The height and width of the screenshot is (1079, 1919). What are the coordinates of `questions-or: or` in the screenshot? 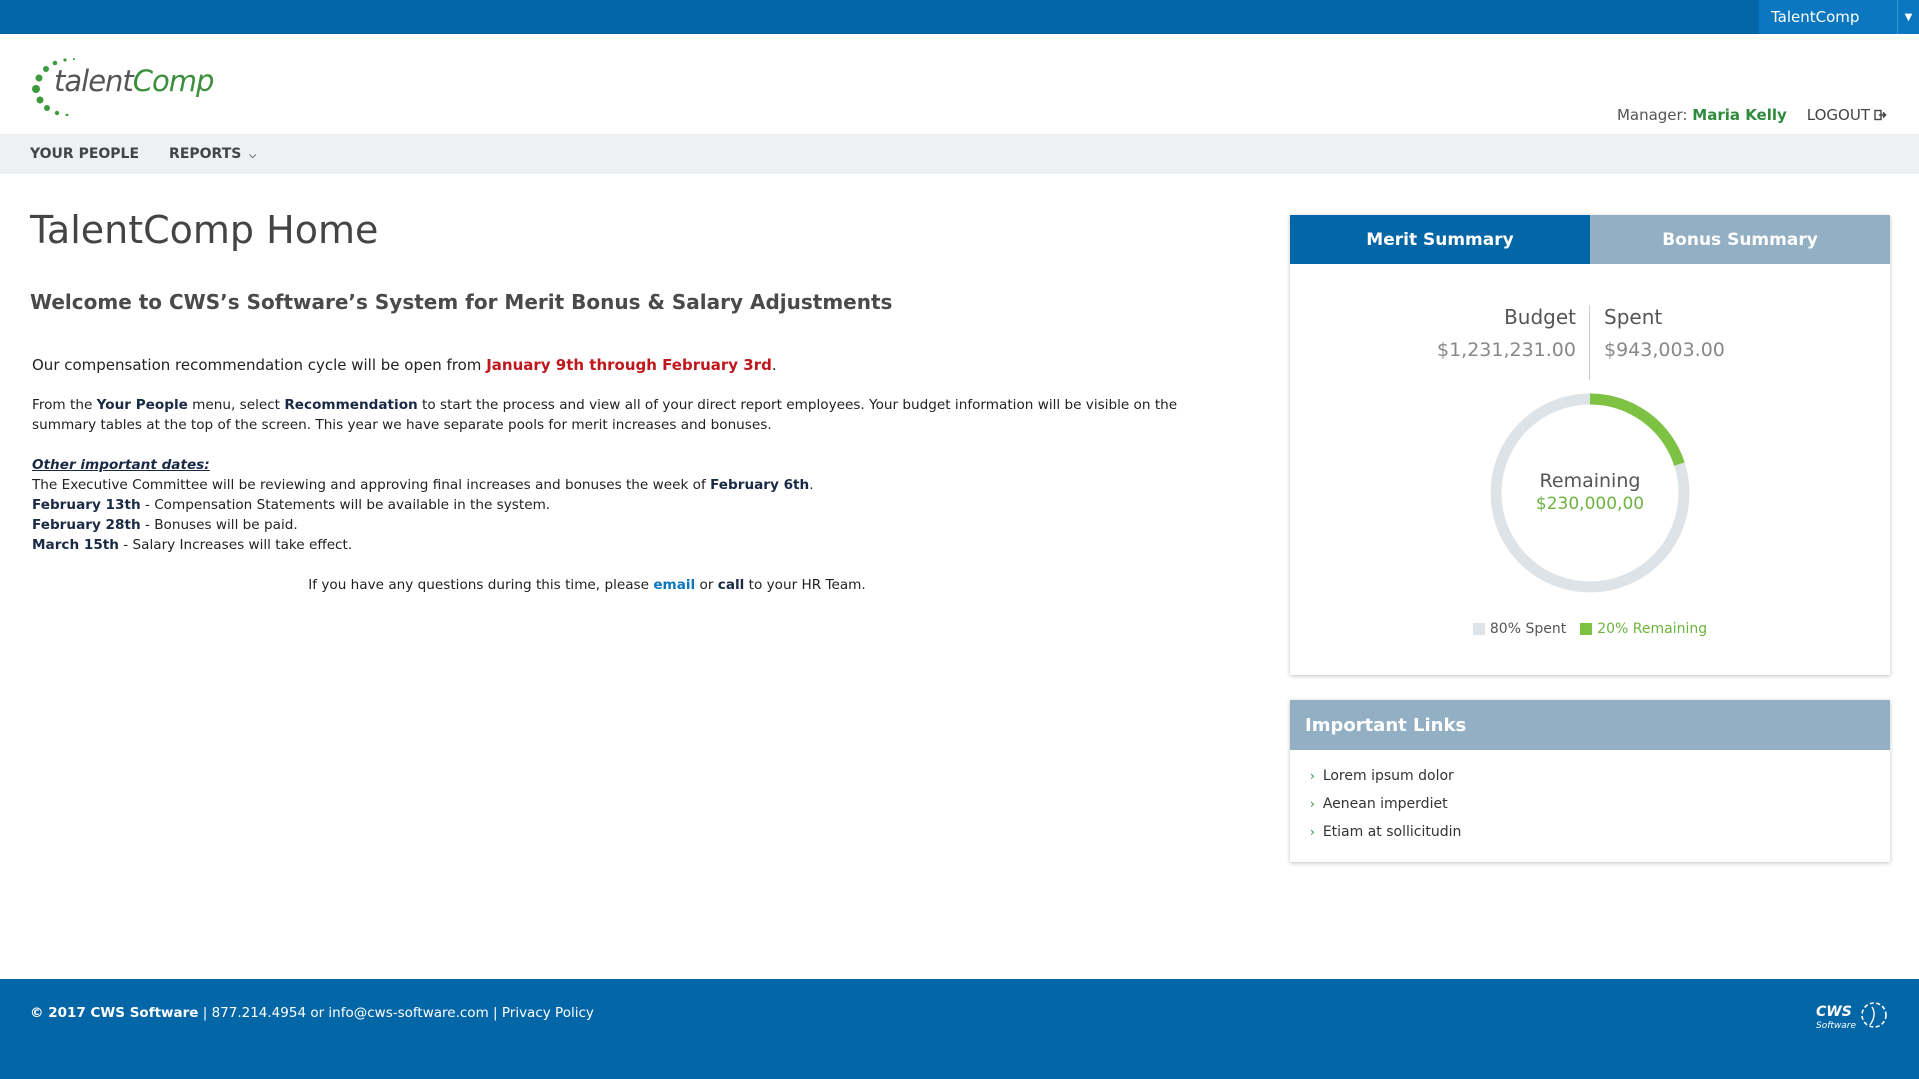 It's located at (706, 585).